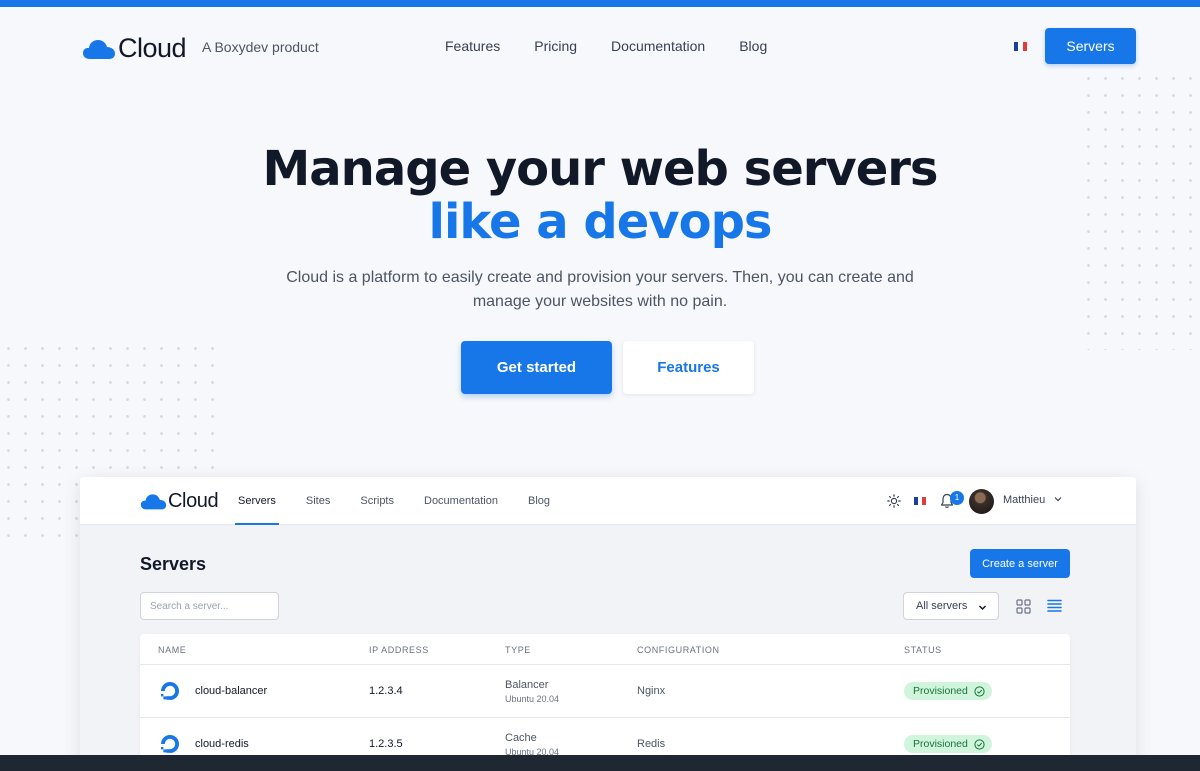 The image size is (1200, 771). Describe the element at coordinates (461, 501) in the screenshot. I see `tab-documentation: Documentation` at that location.